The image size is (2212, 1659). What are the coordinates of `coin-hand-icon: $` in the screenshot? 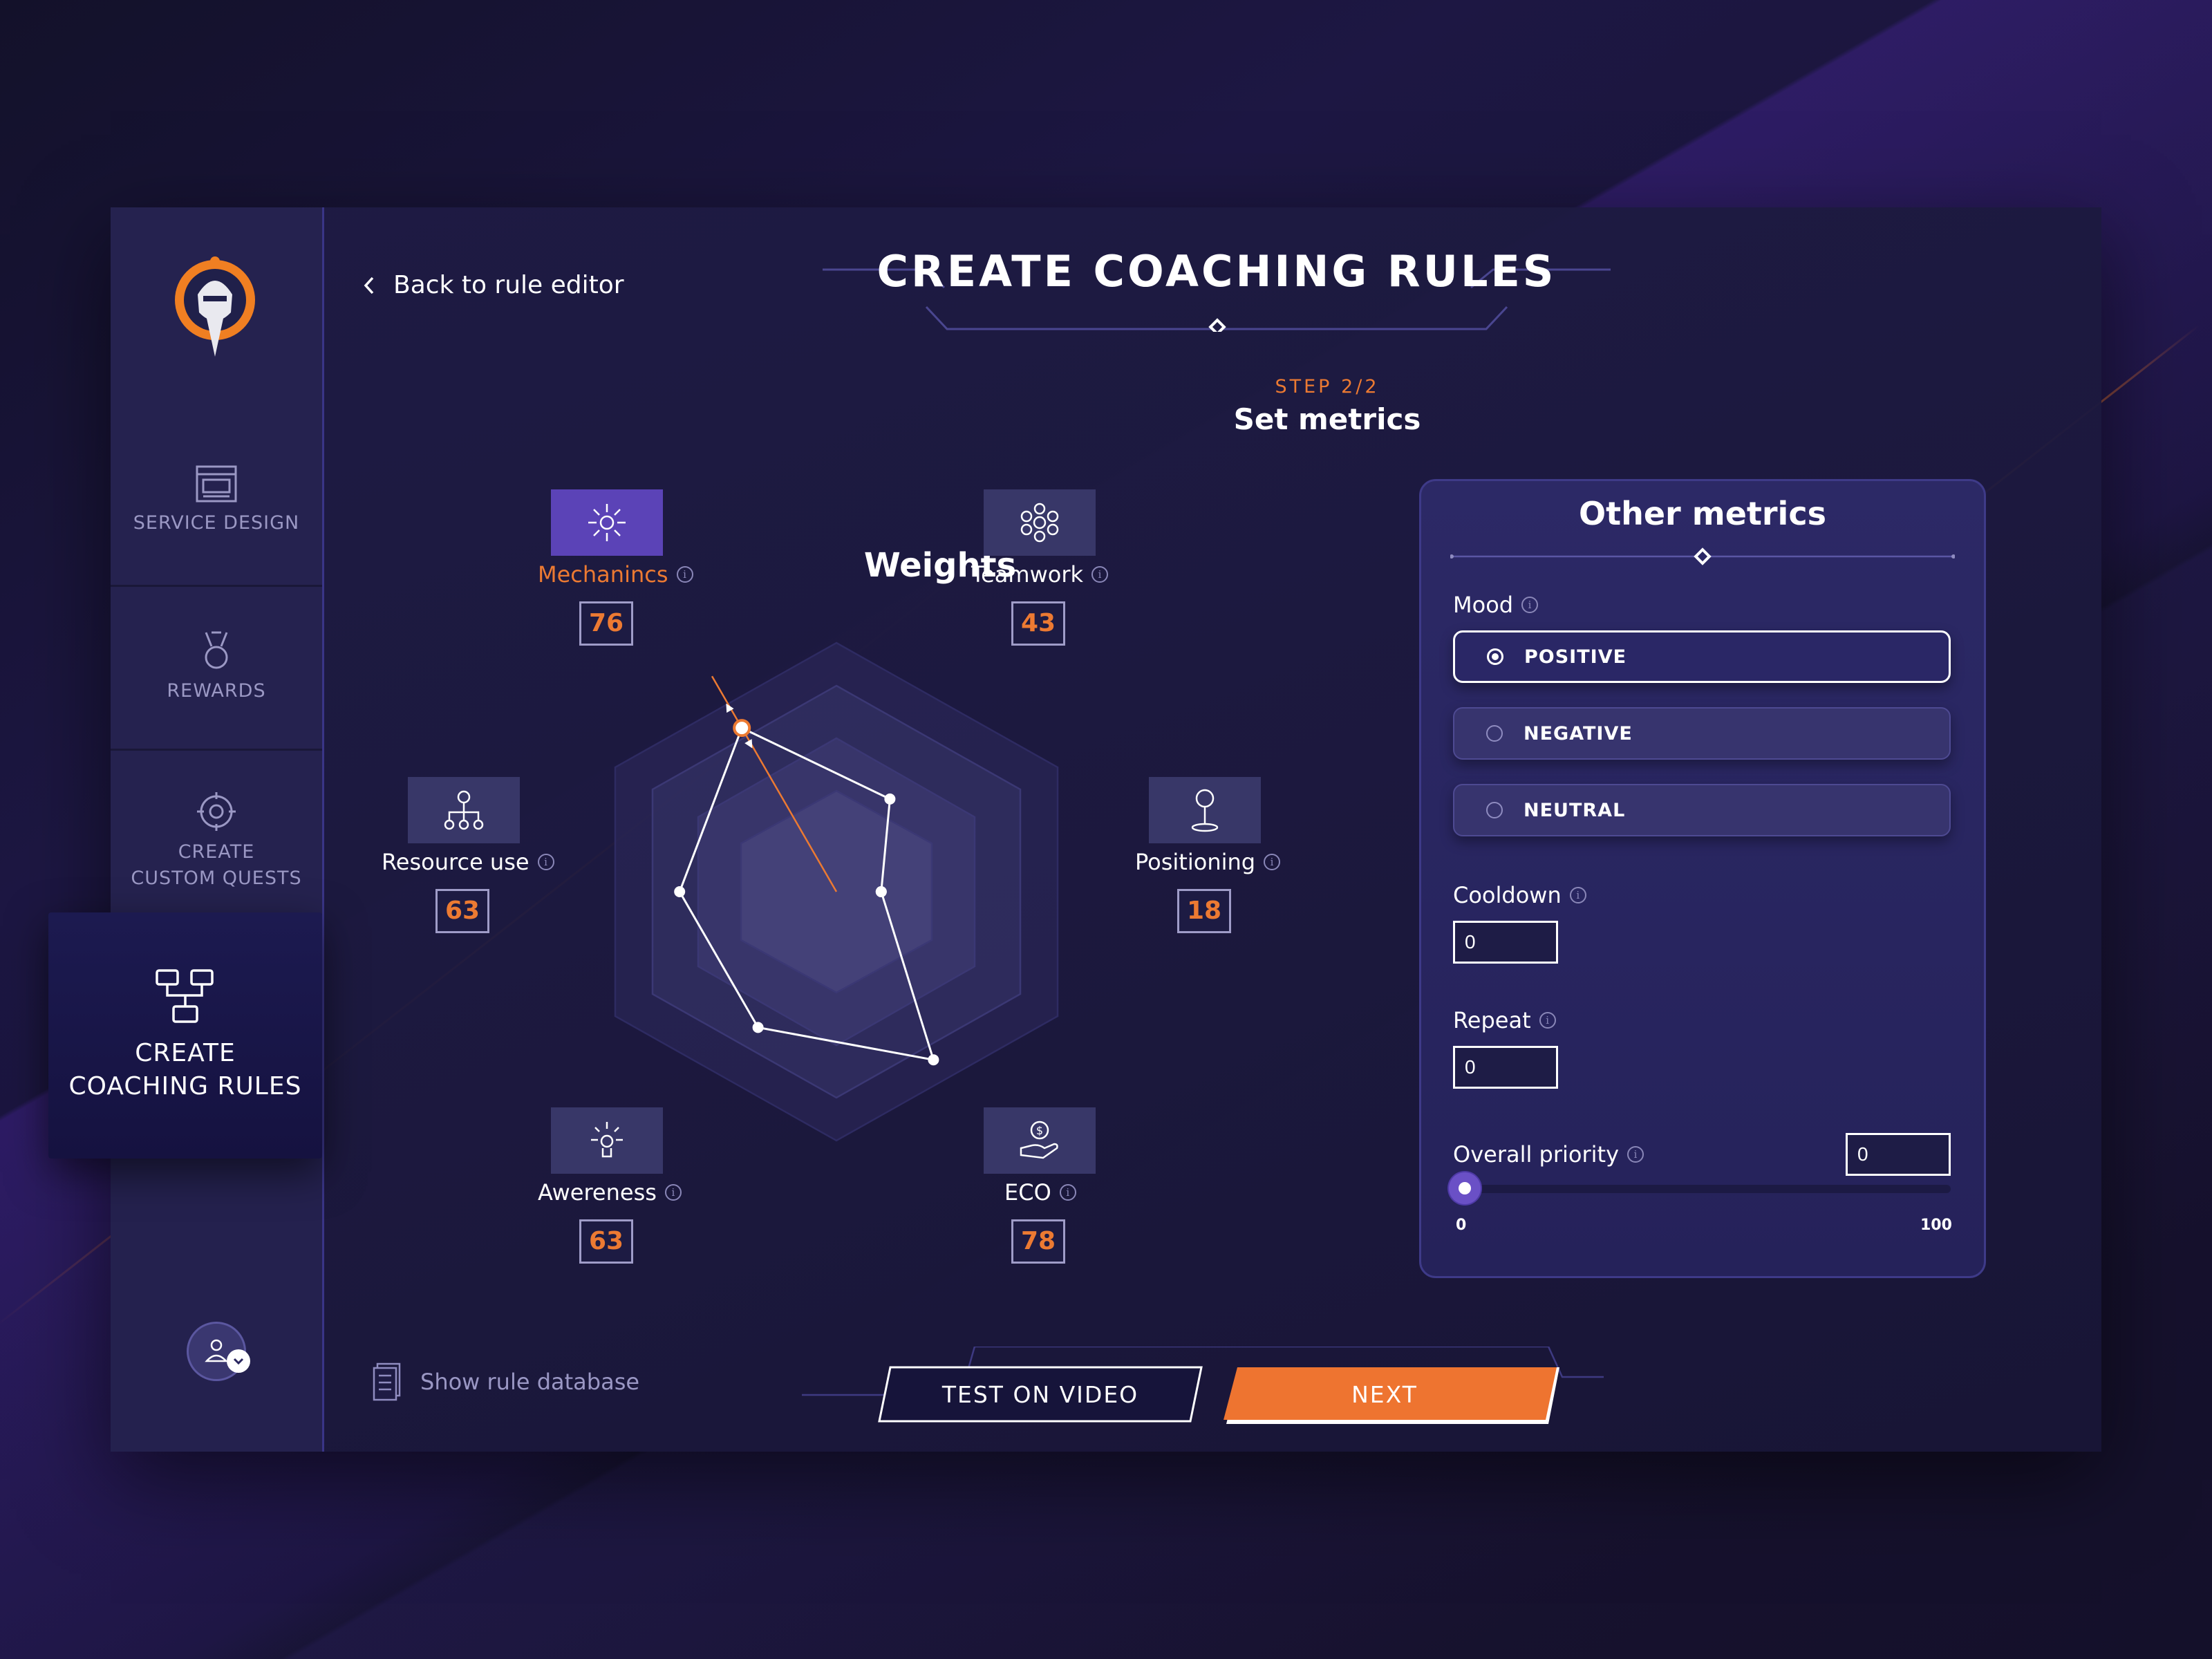 It's located at (1039, 1140).